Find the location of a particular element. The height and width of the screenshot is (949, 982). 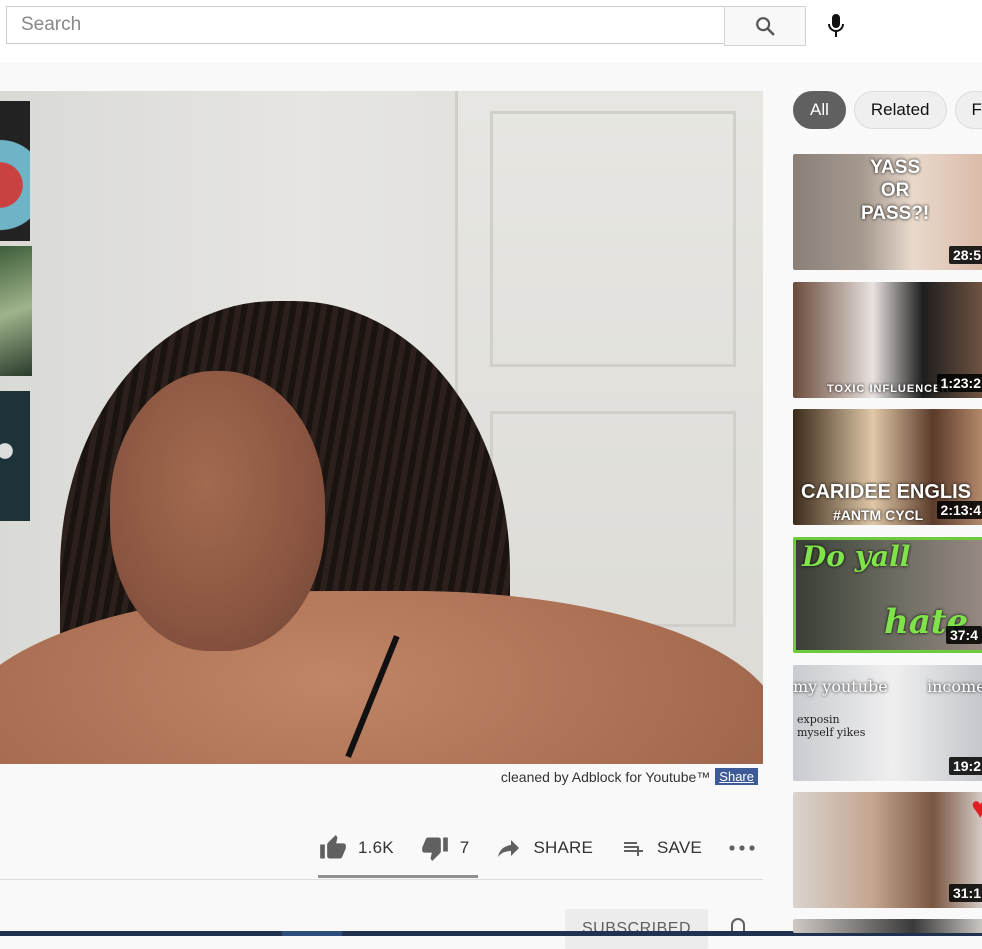

search-box is located at coordinates (365, 25).